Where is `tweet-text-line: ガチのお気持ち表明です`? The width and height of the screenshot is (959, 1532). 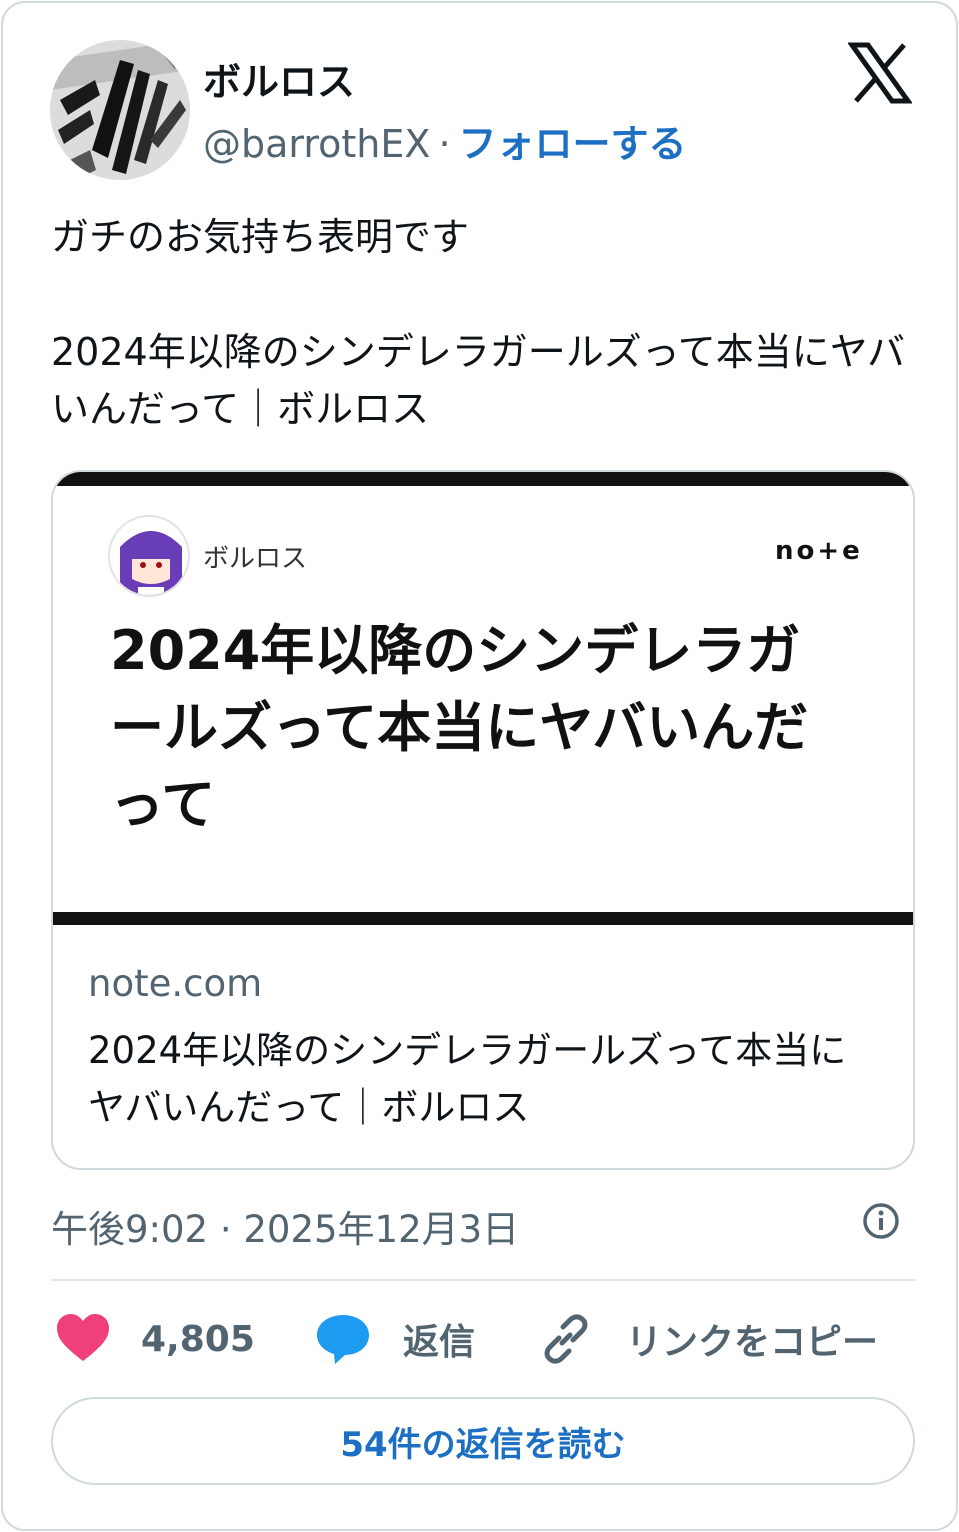 tweet-text-line: ガチのお気持ち表明です is located at coordinates (260, 237).